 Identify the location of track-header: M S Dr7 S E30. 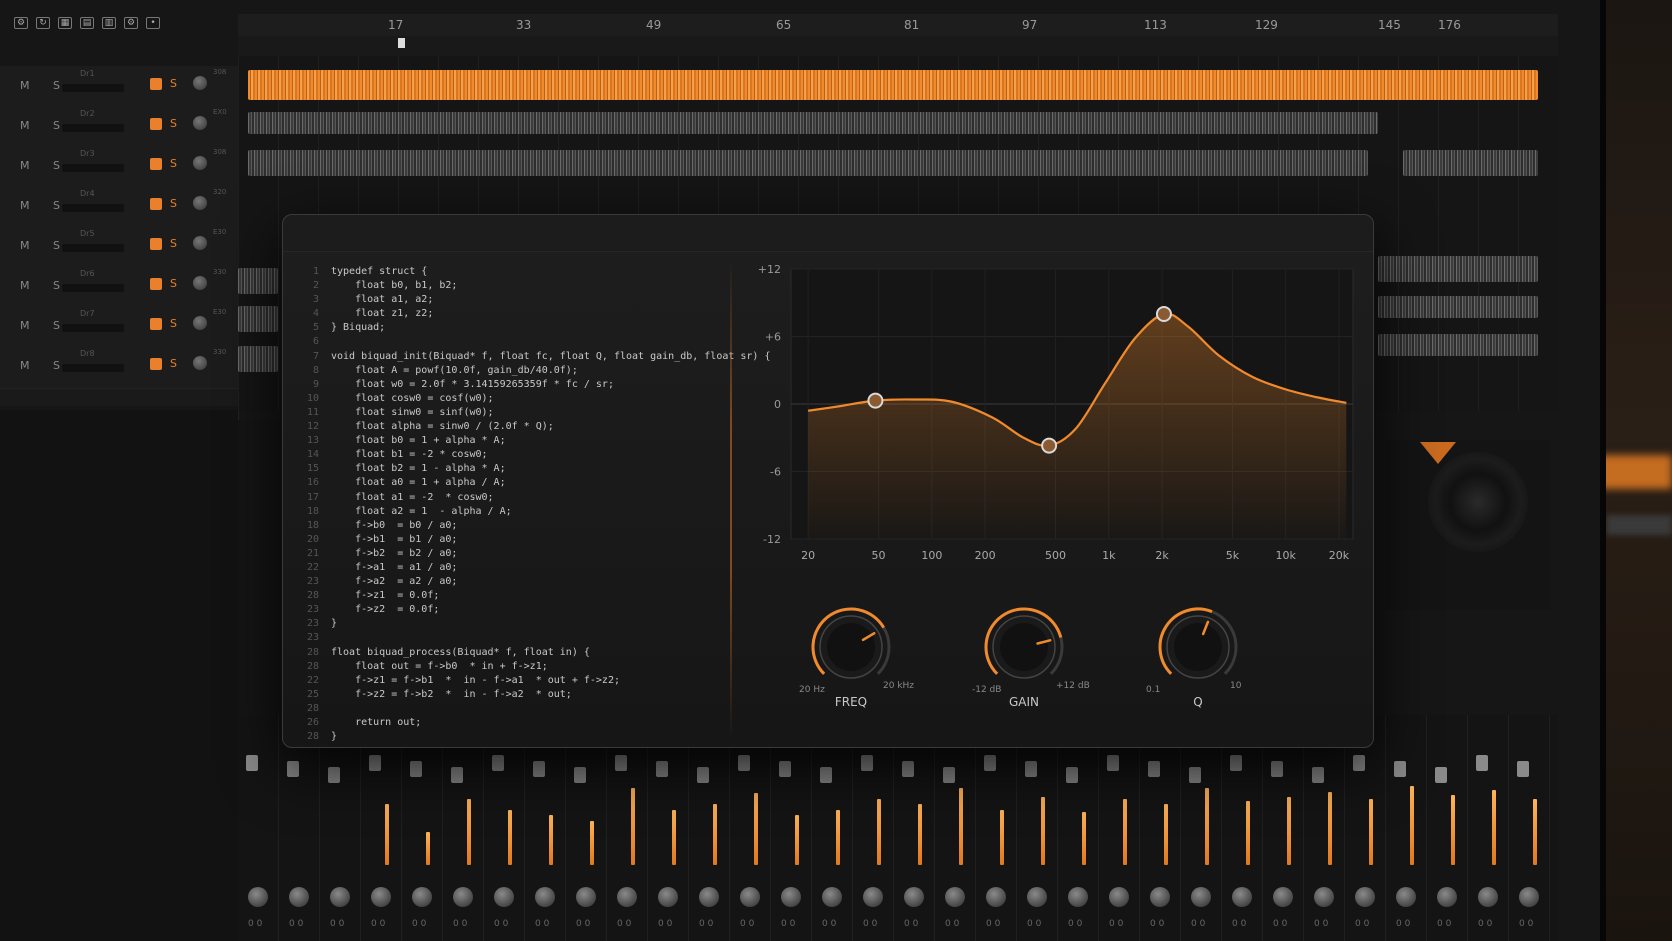
(119, 327).